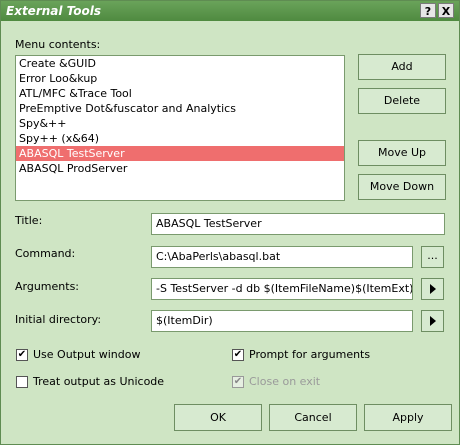  Describe the element at coordinates (47, 286) in the screenshot. I see `arguments-label: Arguments:` at that location.